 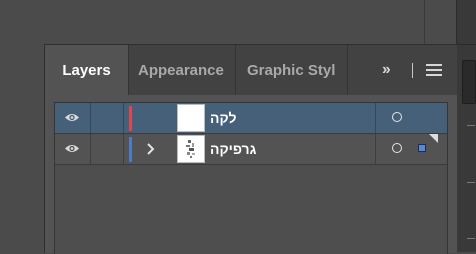 I want to click on selected-art-indicator, so click(x=422, y=148).